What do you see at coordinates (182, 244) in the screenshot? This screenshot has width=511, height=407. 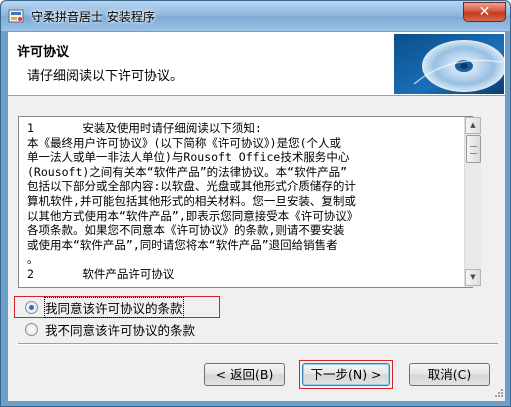 I see `license-line: 或使用本“软件产品”,同时请您将本“软件产品”退回给销售者` at bounding box center [182, 244].